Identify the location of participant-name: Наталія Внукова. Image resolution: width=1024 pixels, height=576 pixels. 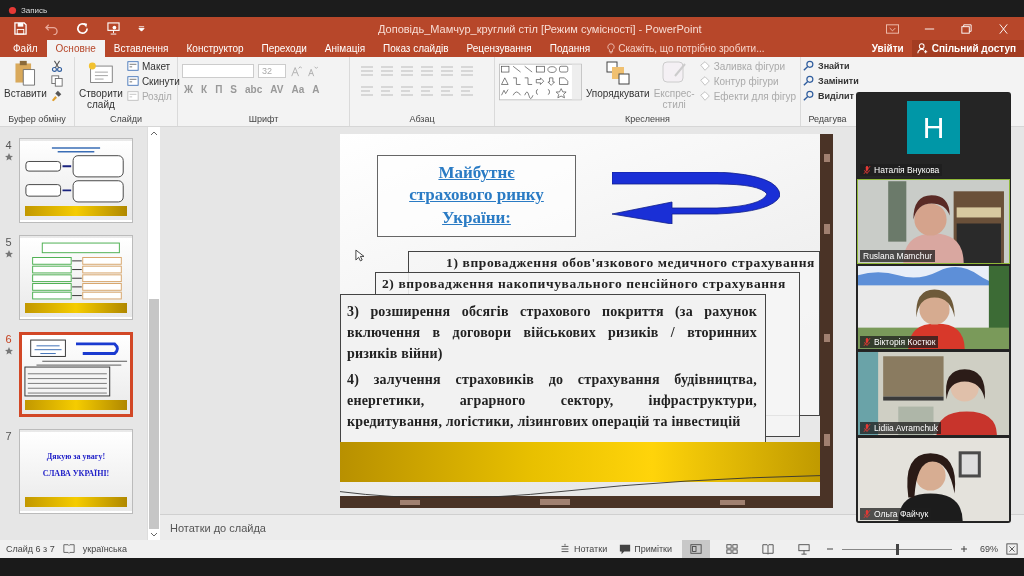
(907, 170).